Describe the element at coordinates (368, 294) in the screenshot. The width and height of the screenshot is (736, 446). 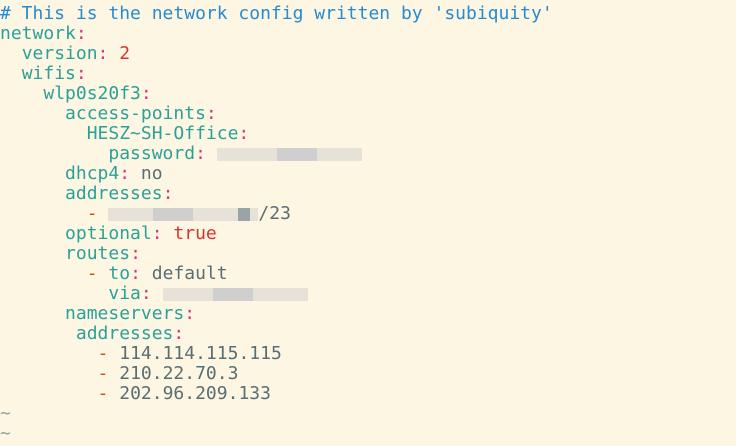
I see `editor-line-route-via: via:` at that location.